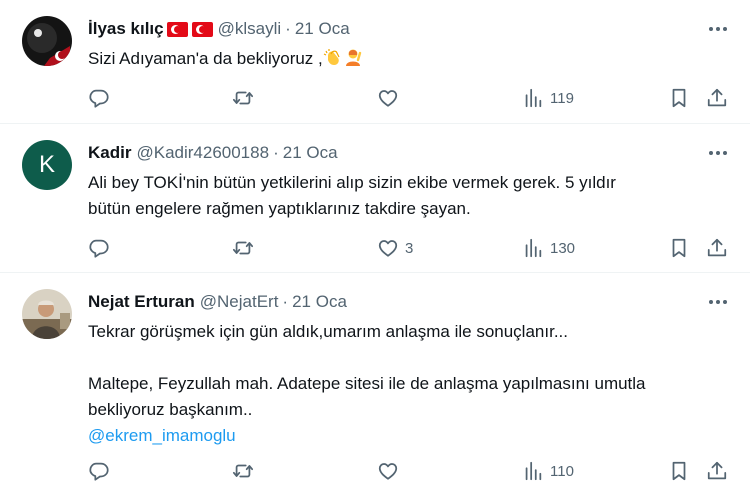  I want to click on author-name: İlyas kılıç, so click(126, 29).